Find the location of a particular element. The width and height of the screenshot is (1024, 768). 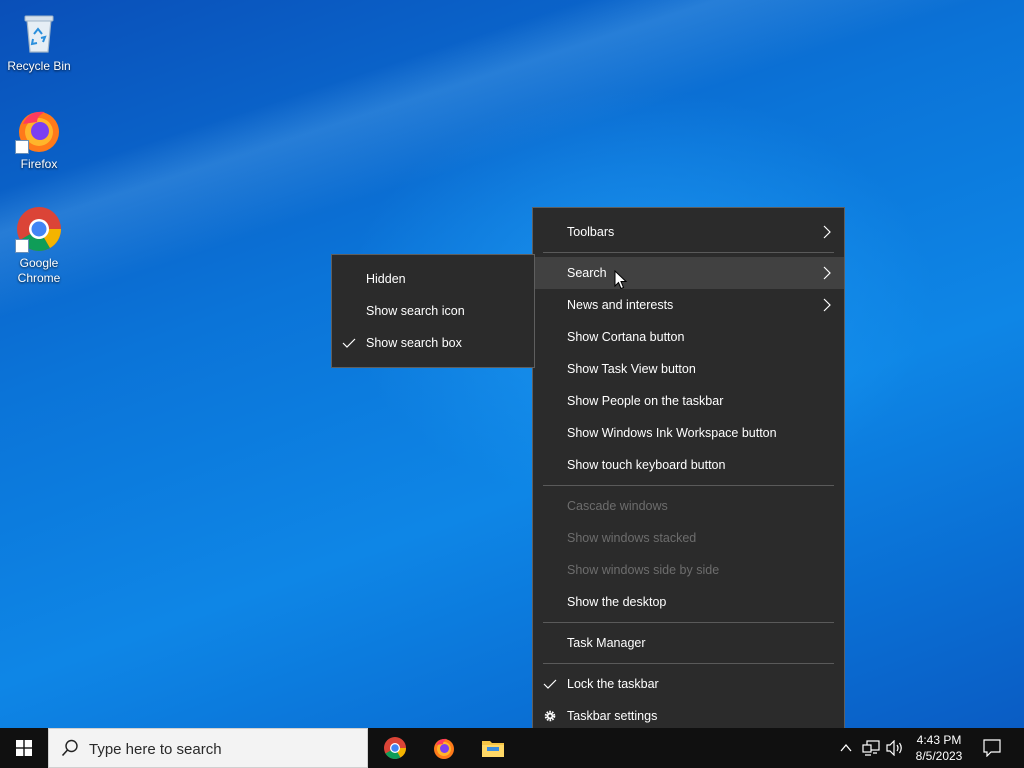

menu-item-label: Show People on the taskbar is located at coordinates (645, 401).